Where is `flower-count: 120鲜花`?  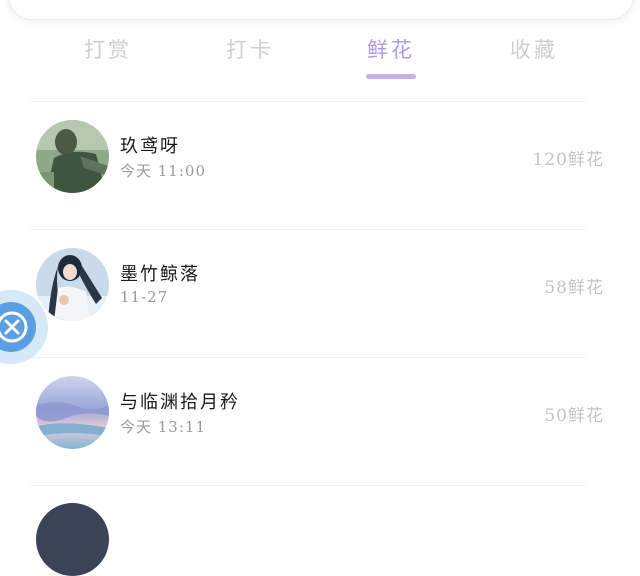 flower-count: 120鲜花 is located at coordinates (568, 160).